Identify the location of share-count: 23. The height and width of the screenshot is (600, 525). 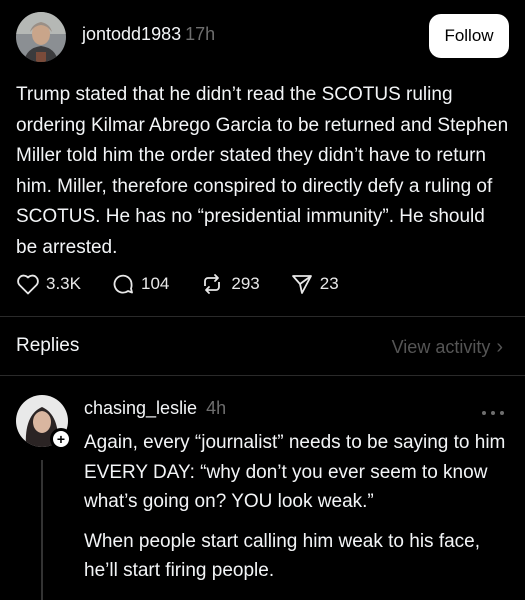
(329, 283).